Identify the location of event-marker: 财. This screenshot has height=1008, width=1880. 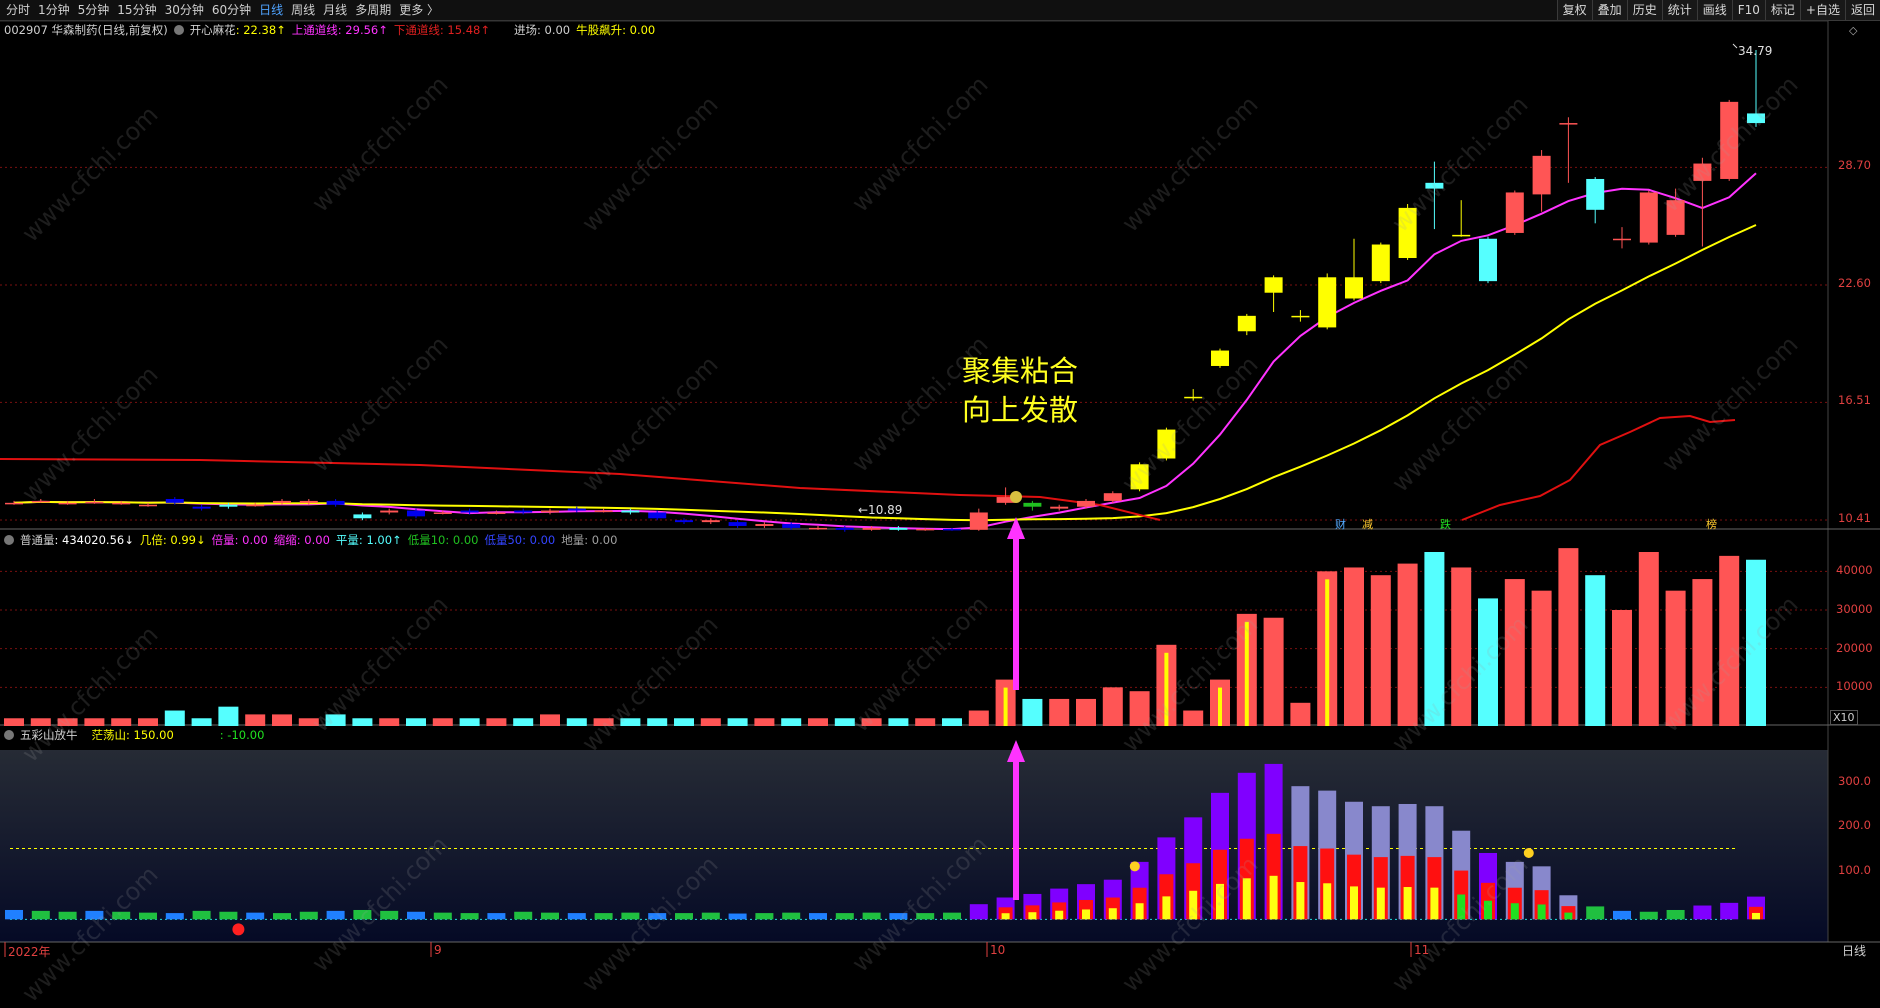
(1340, 524).